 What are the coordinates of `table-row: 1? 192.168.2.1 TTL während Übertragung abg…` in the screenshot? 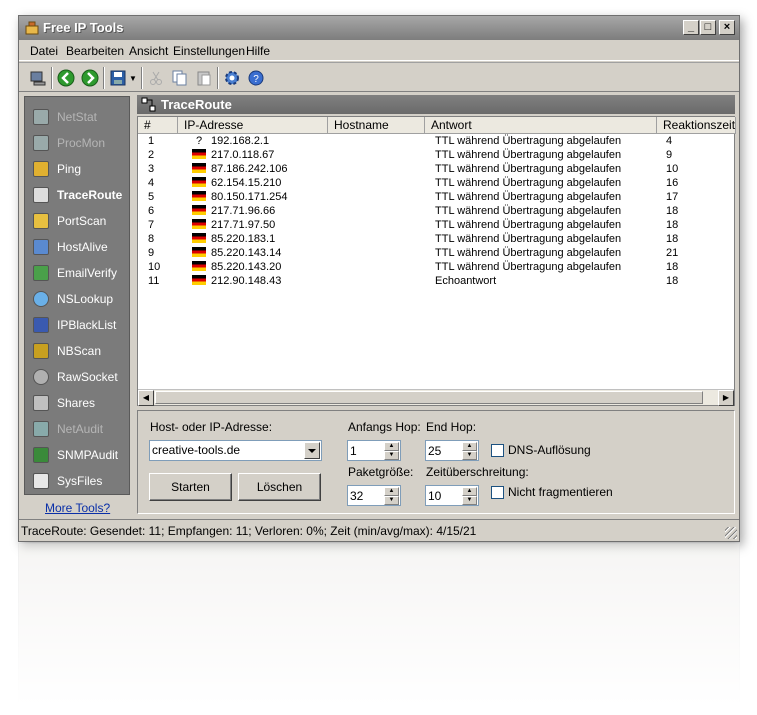 It's located at (436, 142).